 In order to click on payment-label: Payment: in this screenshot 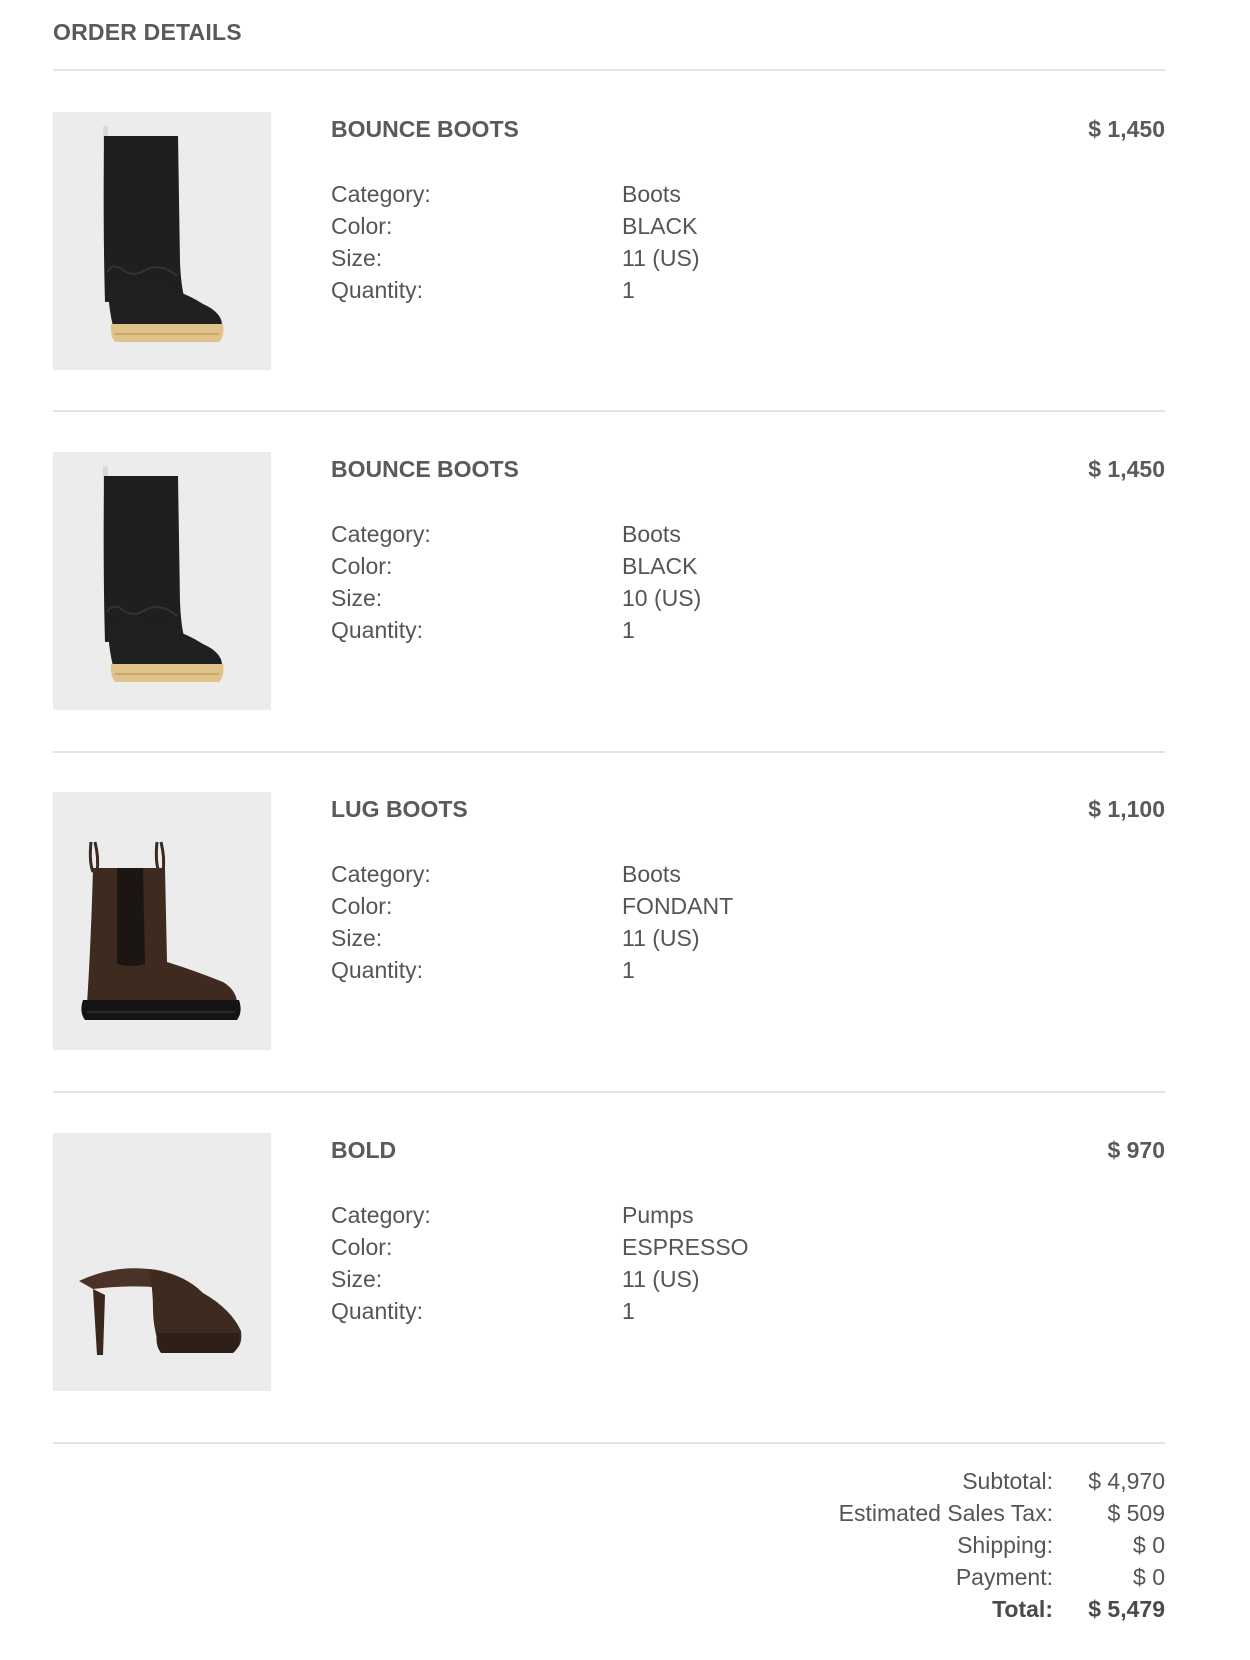, I will do `click(1004, 1577)`.